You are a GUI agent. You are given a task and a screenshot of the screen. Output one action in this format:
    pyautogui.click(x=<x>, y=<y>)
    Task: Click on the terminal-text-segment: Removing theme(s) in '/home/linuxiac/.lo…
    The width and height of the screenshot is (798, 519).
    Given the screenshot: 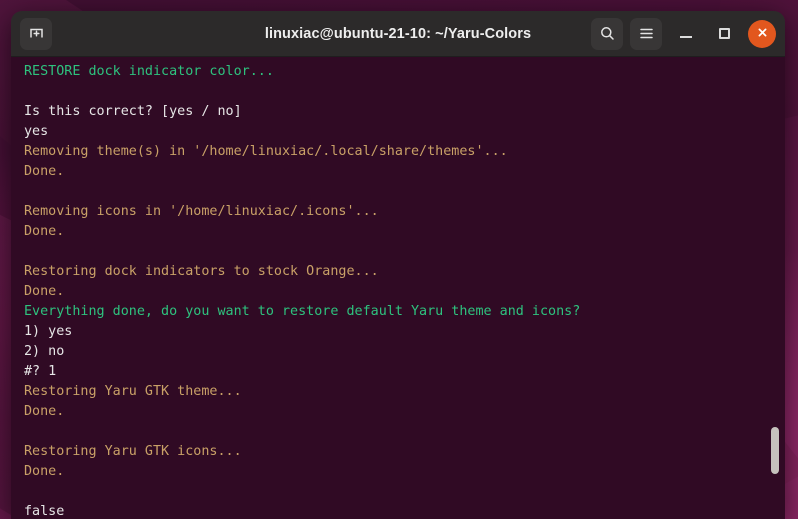 What is the action you would take?
    pyautogui.click(x=266, y=151)
    